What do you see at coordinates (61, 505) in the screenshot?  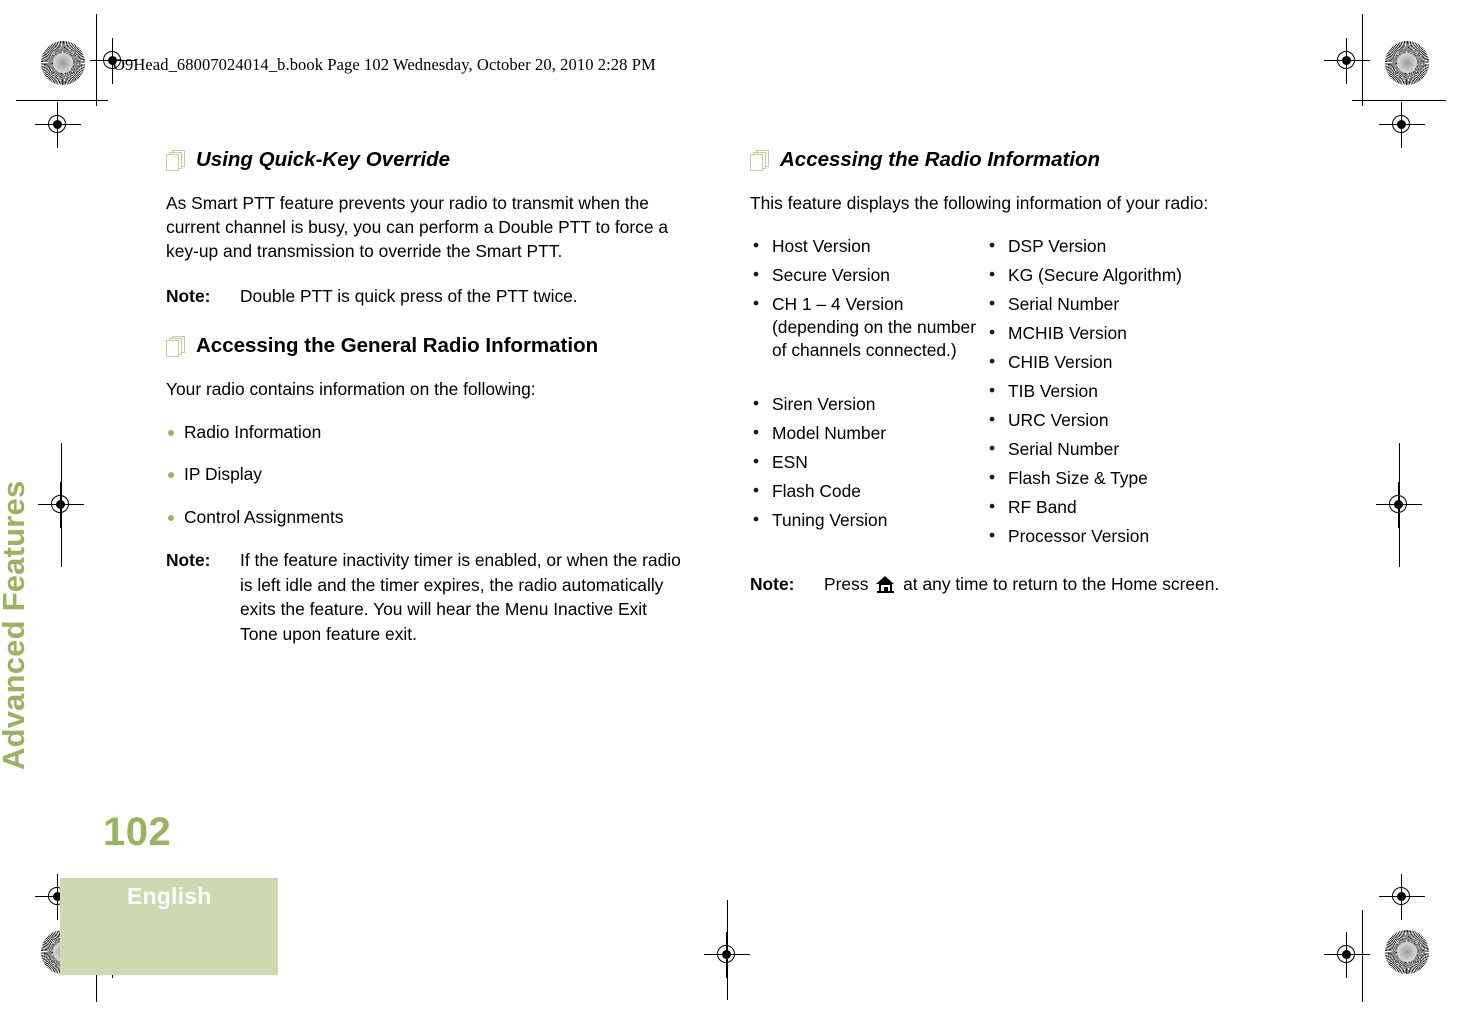 I see `registration-crosshair-mid-left` at bounding box center [61, 505].